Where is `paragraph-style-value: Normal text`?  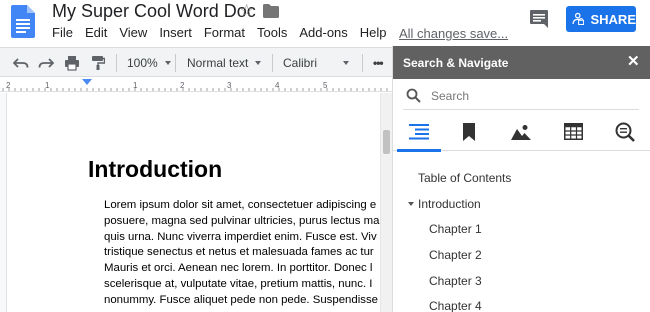
paragraph-style-value: Normal text is located at coordinates (218, 63).